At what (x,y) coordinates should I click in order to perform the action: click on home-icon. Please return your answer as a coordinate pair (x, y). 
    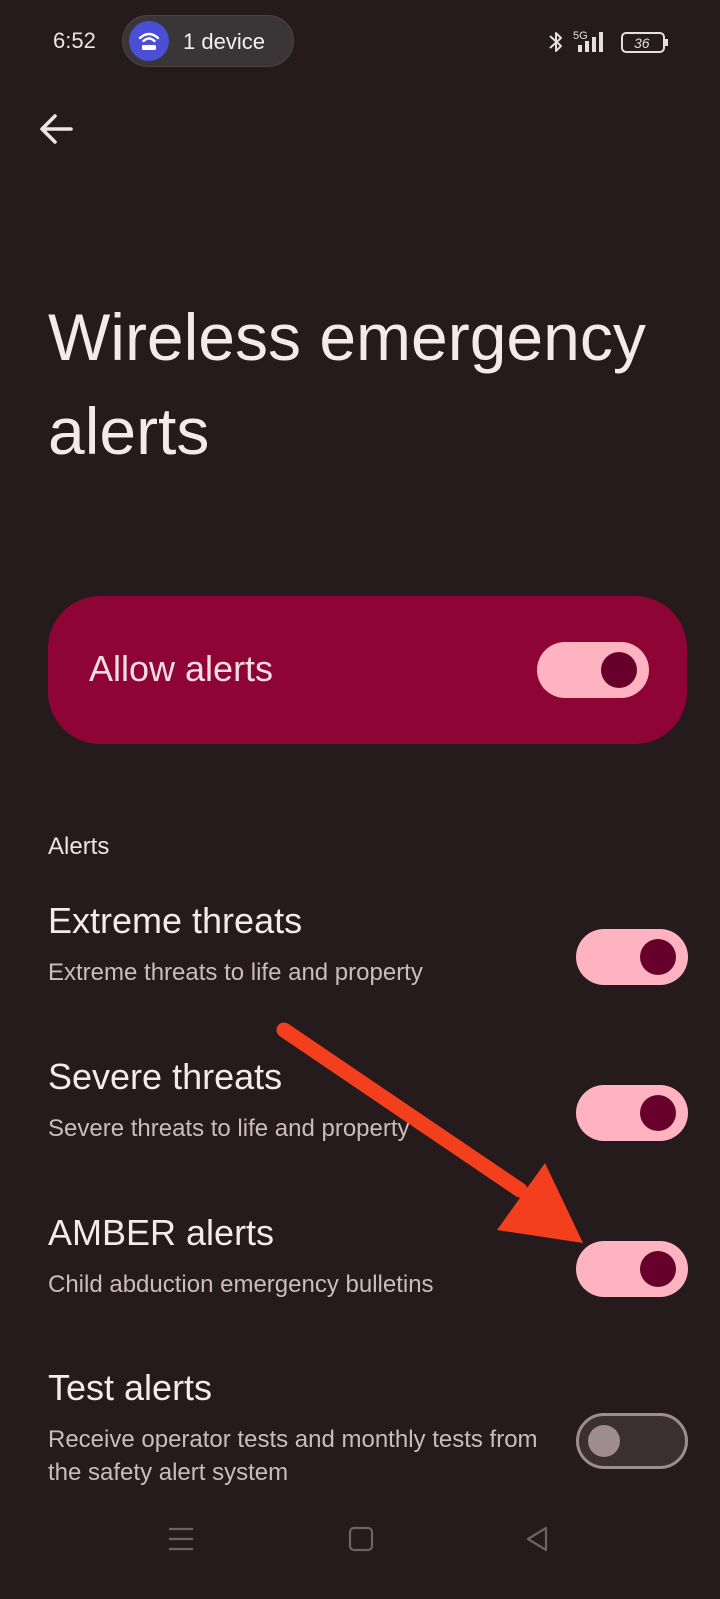
    Looking at the image, I should click on (361, 1539).